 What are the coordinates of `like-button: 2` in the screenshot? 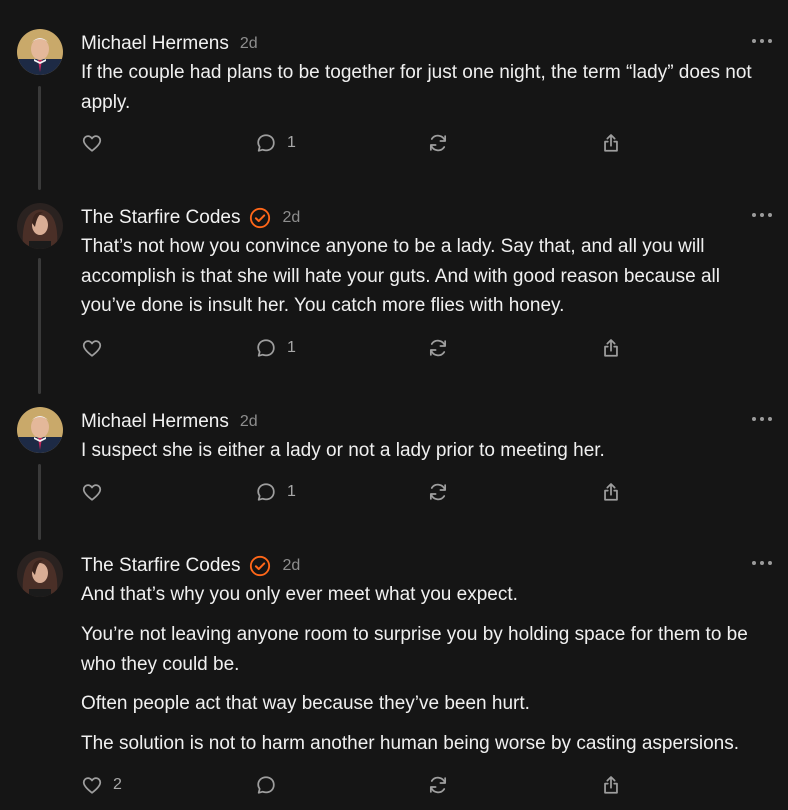 It's located at (101, 785).